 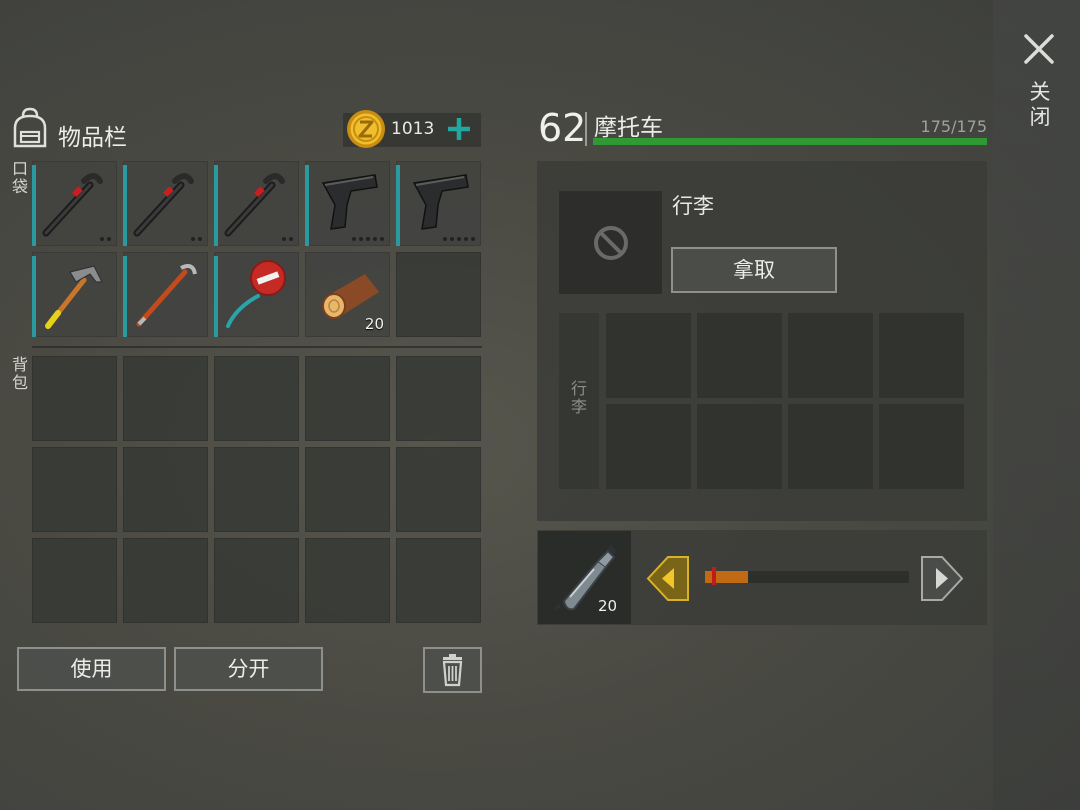 I want to click on luggage-side-label: 行李, so click(x=578, y=397).